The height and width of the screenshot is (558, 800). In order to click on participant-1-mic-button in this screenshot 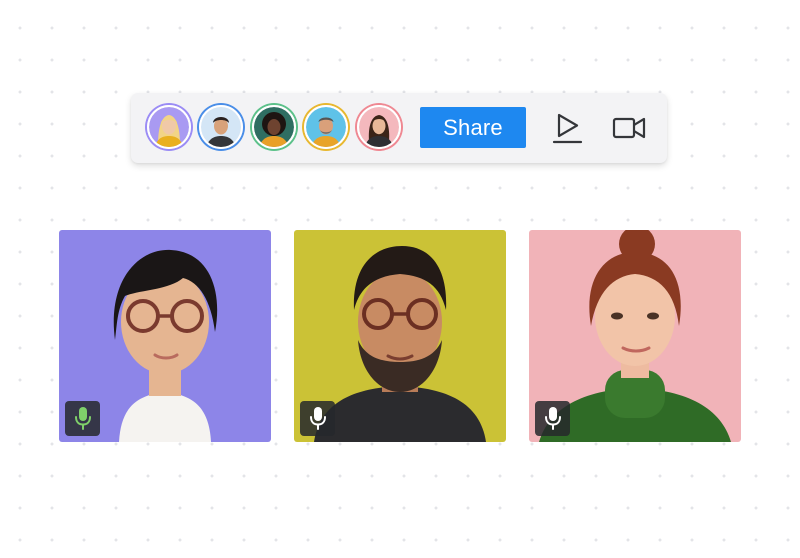, I will do `click(82, 418)`.